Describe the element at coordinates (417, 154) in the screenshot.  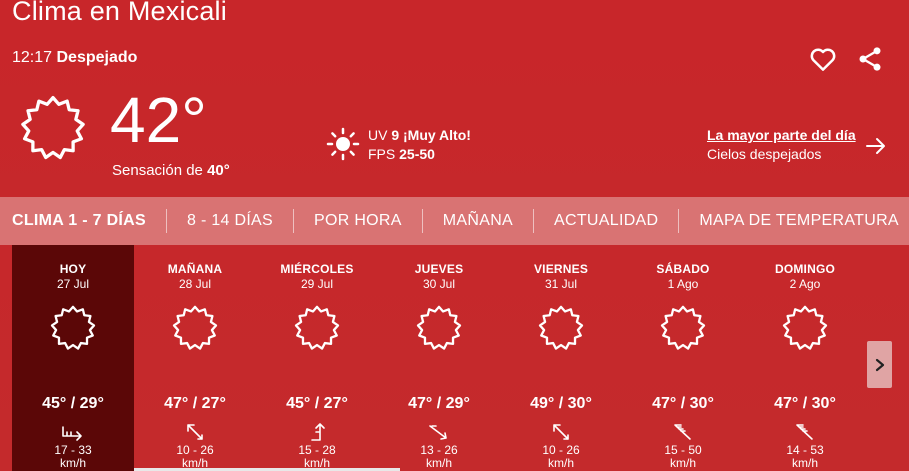
I see `fps-value: 25-50` at that location.